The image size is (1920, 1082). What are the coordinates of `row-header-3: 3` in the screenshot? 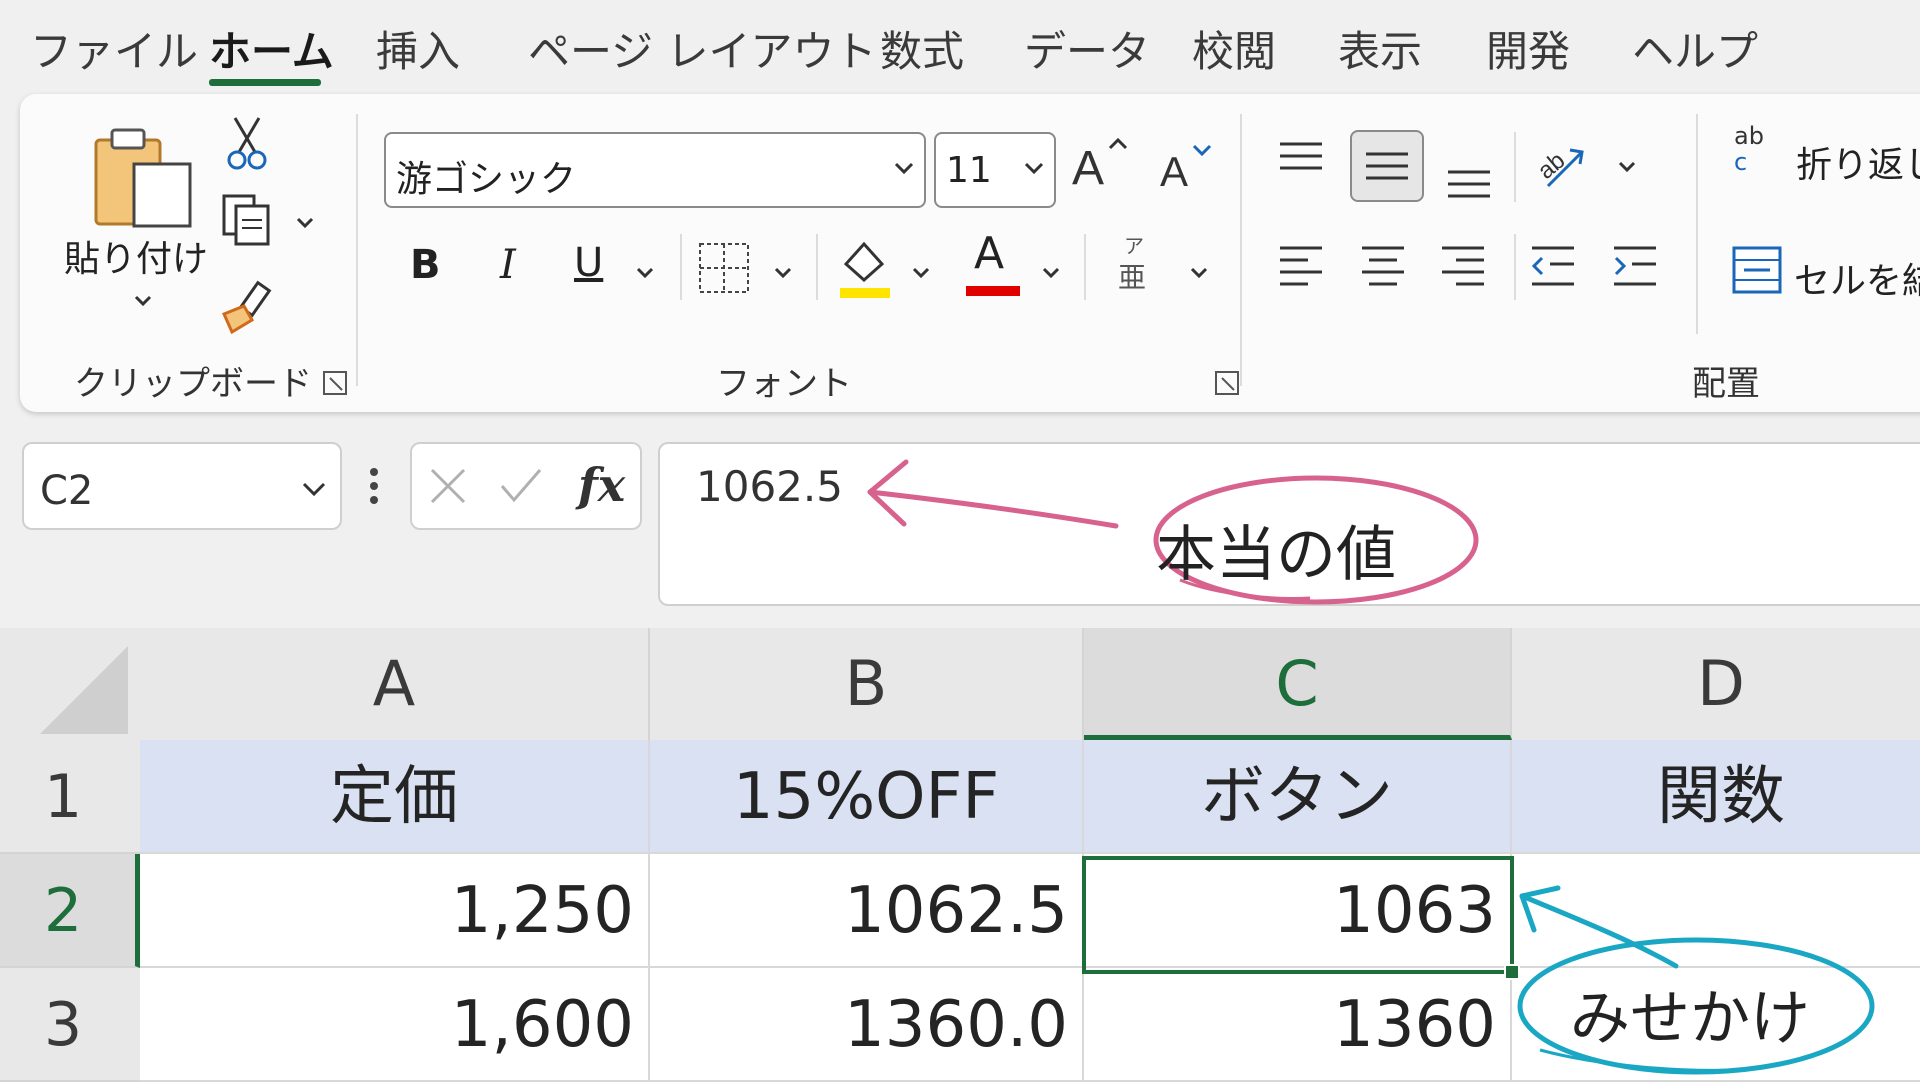 It's located at (70, 1025).